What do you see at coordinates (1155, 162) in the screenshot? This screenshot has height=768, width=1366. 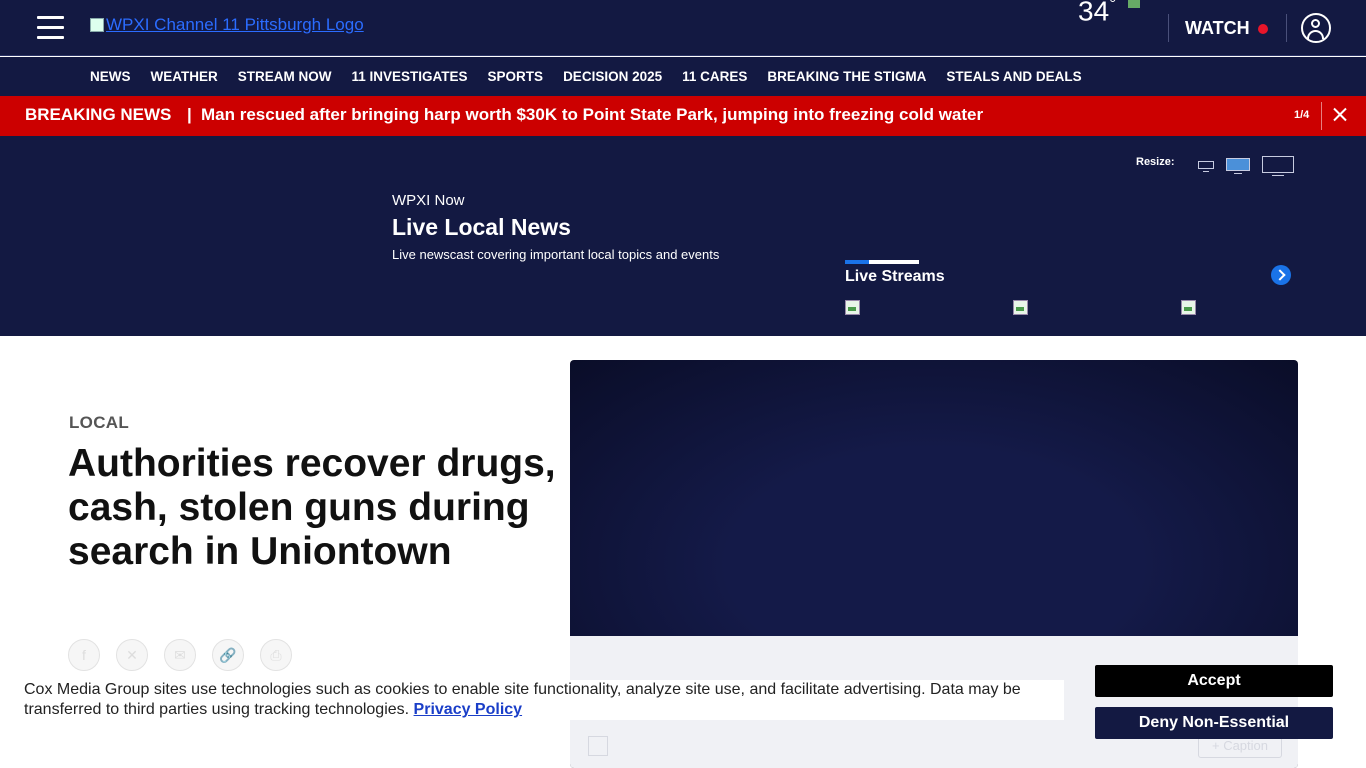 I see `resize-label: Resize:` at bounding box center [1155, 162].